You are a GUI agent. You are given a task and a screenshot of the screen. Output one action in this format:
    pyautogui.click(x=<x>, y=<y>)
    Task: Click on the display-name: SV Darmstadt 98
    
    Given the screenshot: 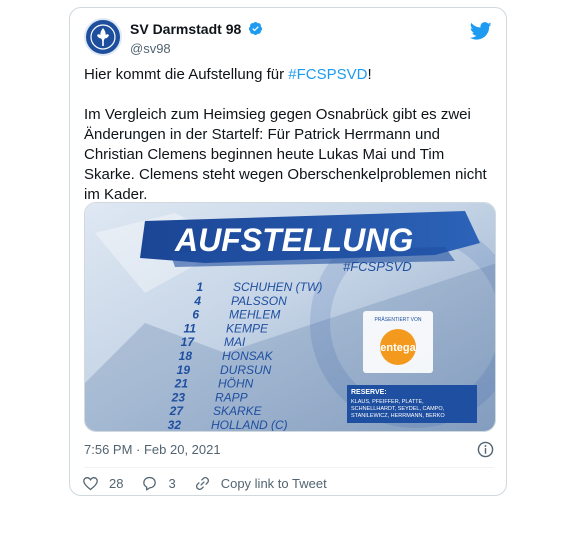 What is the action you would take?
    pyautogui.click(x=185, y=29)
    